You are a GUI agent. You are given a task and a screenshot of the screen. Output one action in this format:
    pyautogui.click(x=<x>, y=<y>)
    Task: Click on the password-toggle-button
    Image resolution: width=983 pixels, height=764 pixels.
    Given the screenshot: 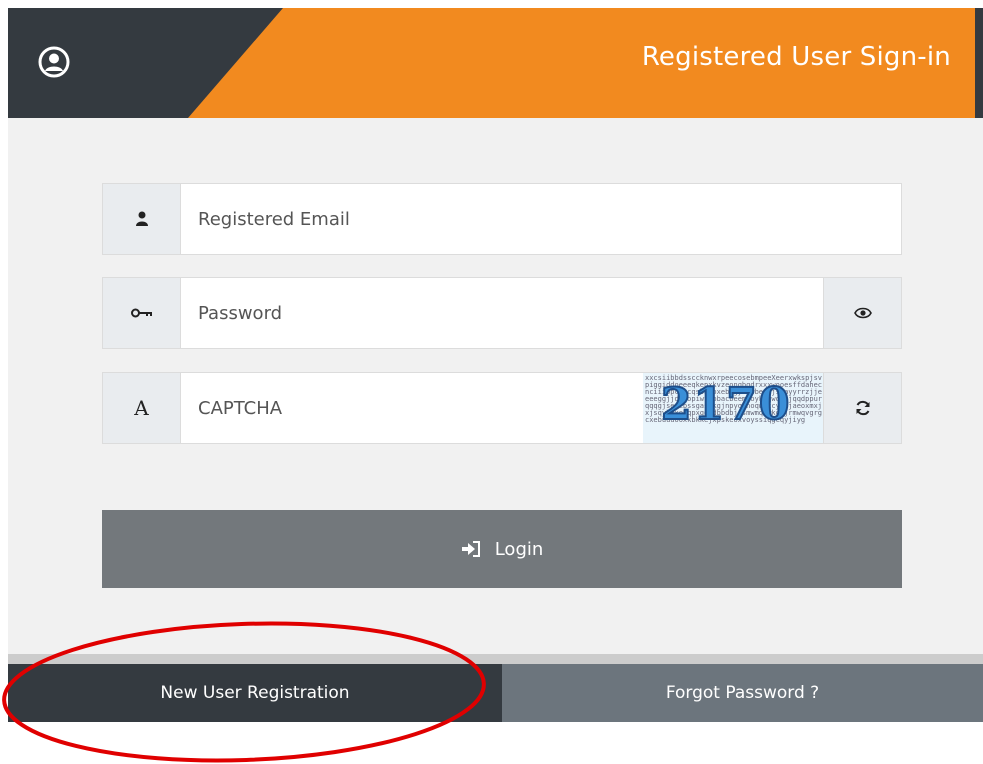 What is the action you would take?
    pyautogui.click(x=862, y=313)
    